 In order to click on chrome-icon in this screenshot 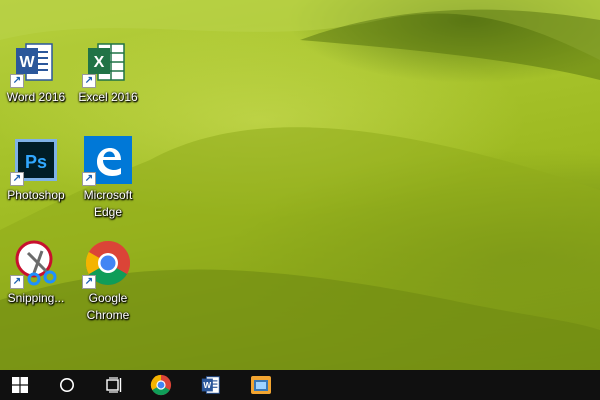, I will do `click(161, 385)`.